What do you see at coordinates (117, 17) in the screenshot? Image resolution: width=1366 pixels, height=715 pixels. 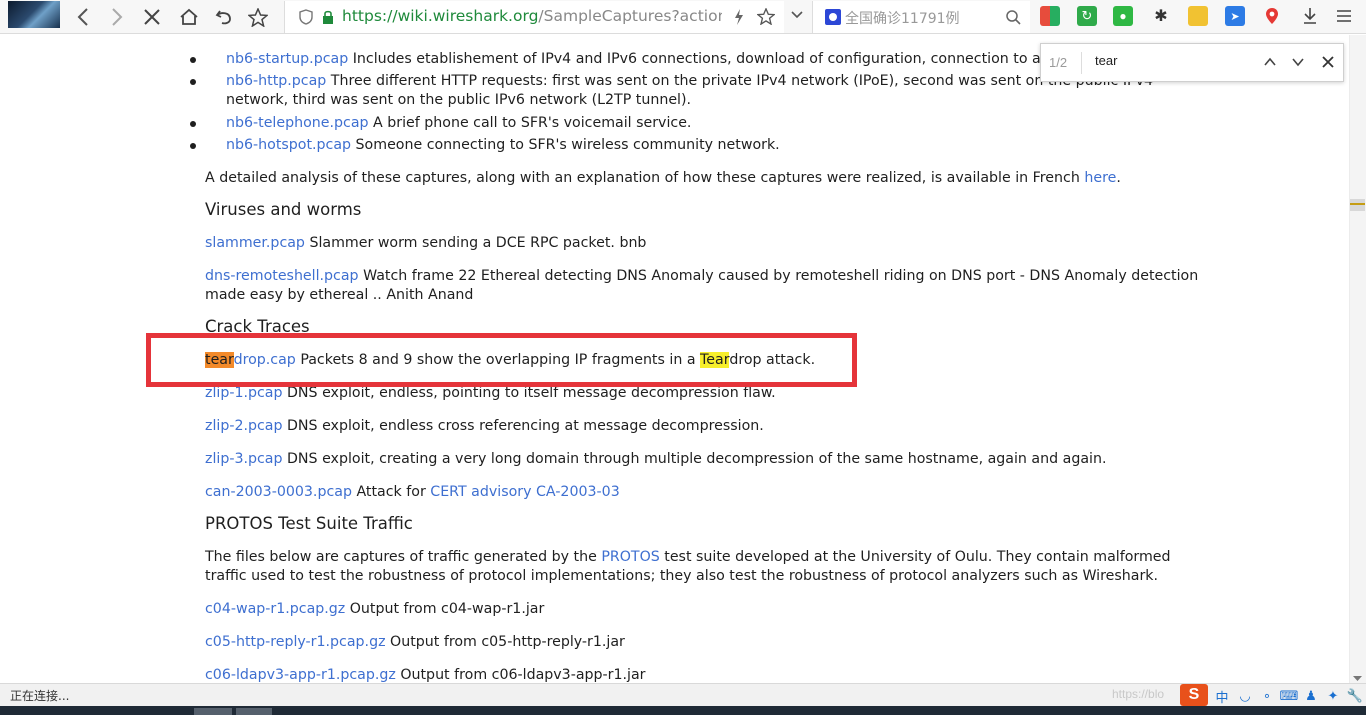 I see `forward-icon` at bounding box center [117, 17].